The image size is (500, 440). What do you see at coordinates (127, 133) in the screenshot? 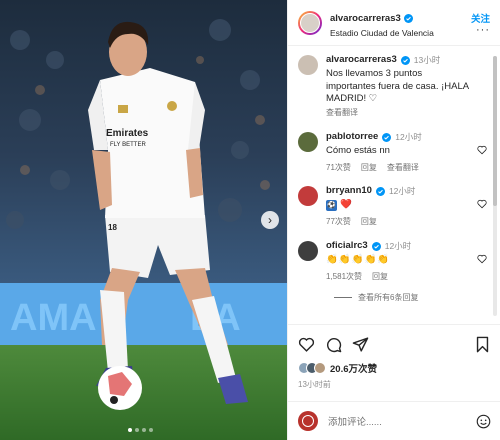
I see `jersey-sponsor-text: Emirates` at bounding box center [127, 133].